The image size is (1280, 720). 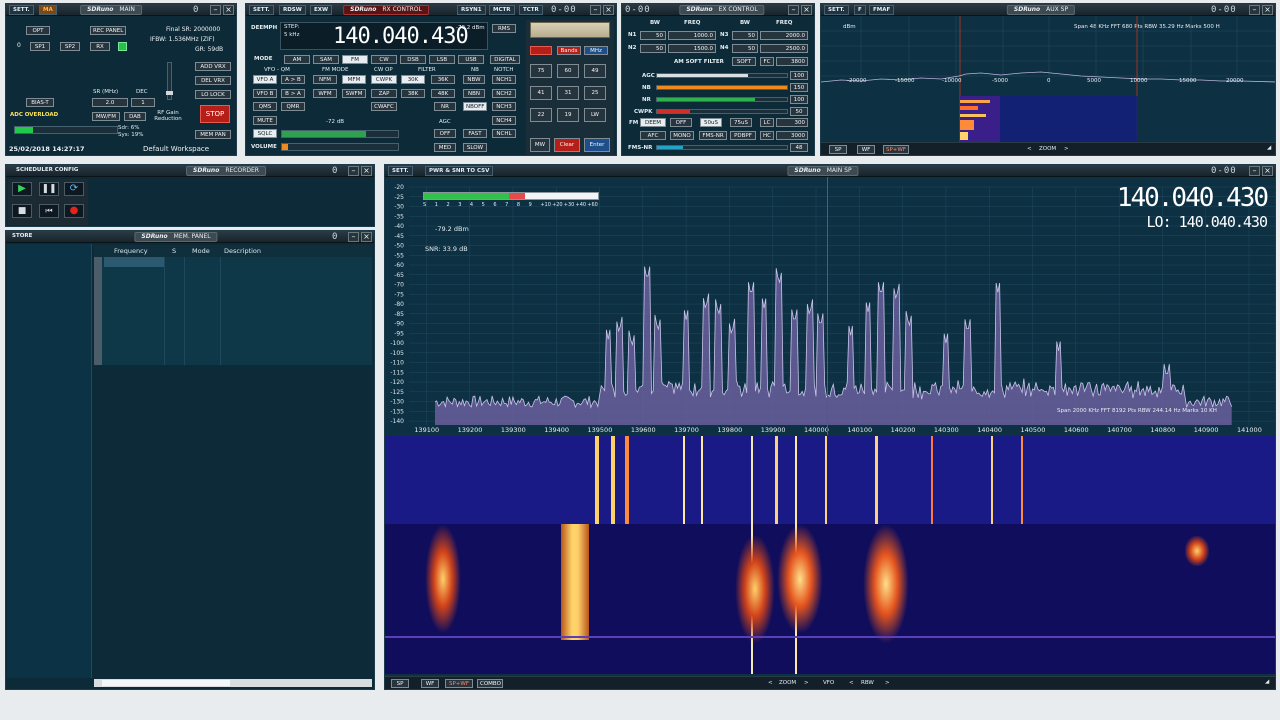 What do you see at coordinates (541, 50) in the screenshot?
I see `keypad-red-button` at bounding box center [541, 50].